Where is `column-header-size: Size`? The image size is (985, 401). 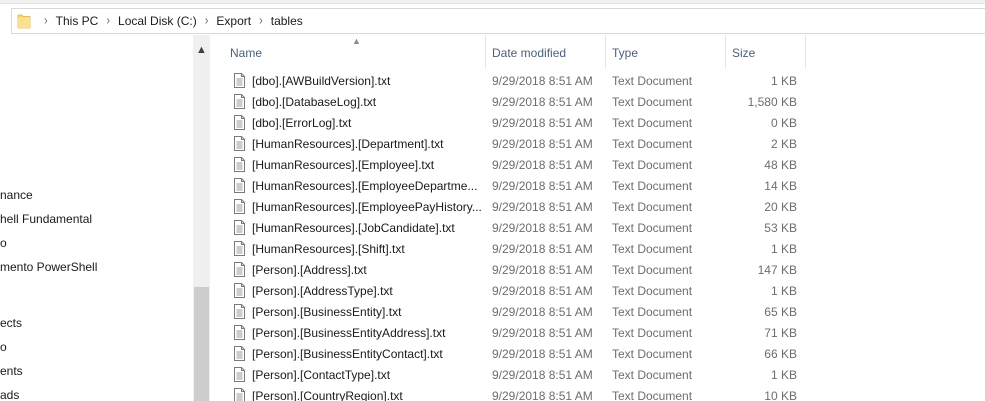 column-header-size: Size is located at coordinates (766, 52).